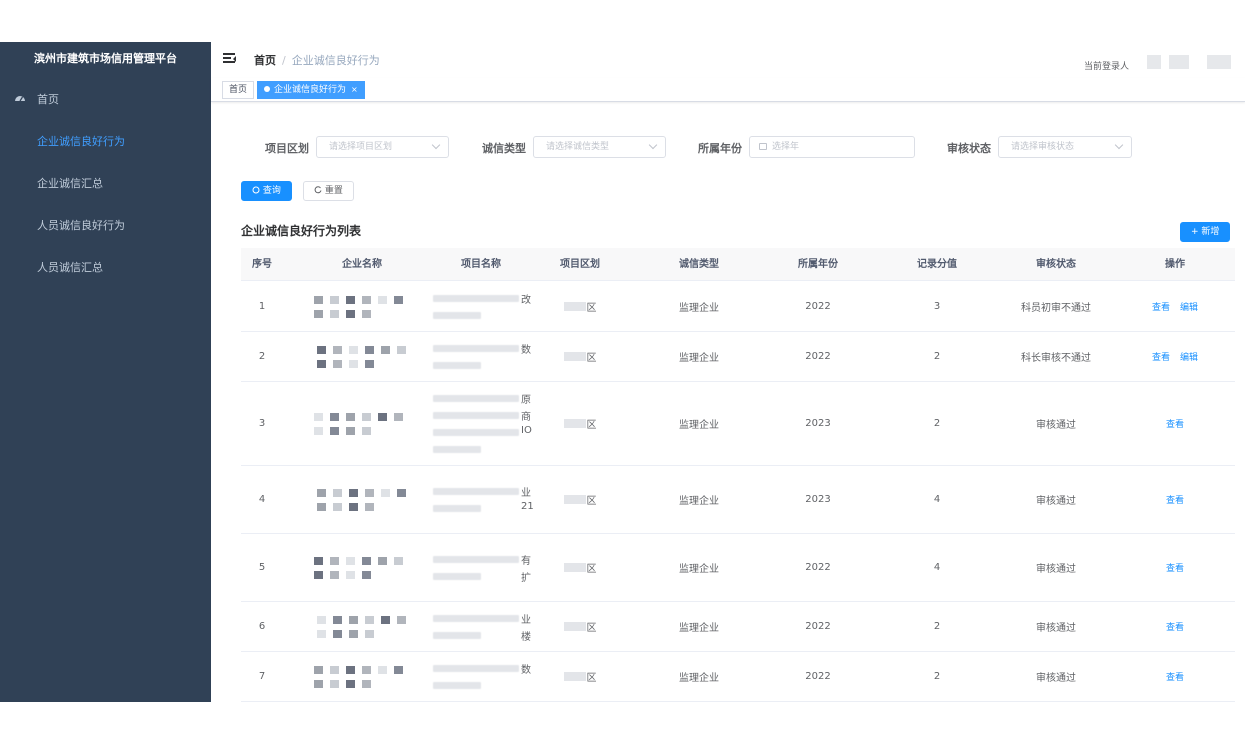 The height and width of the screenshot is (744, 1245). I want to click on tag-home-label: 首页, so click(238, 90).